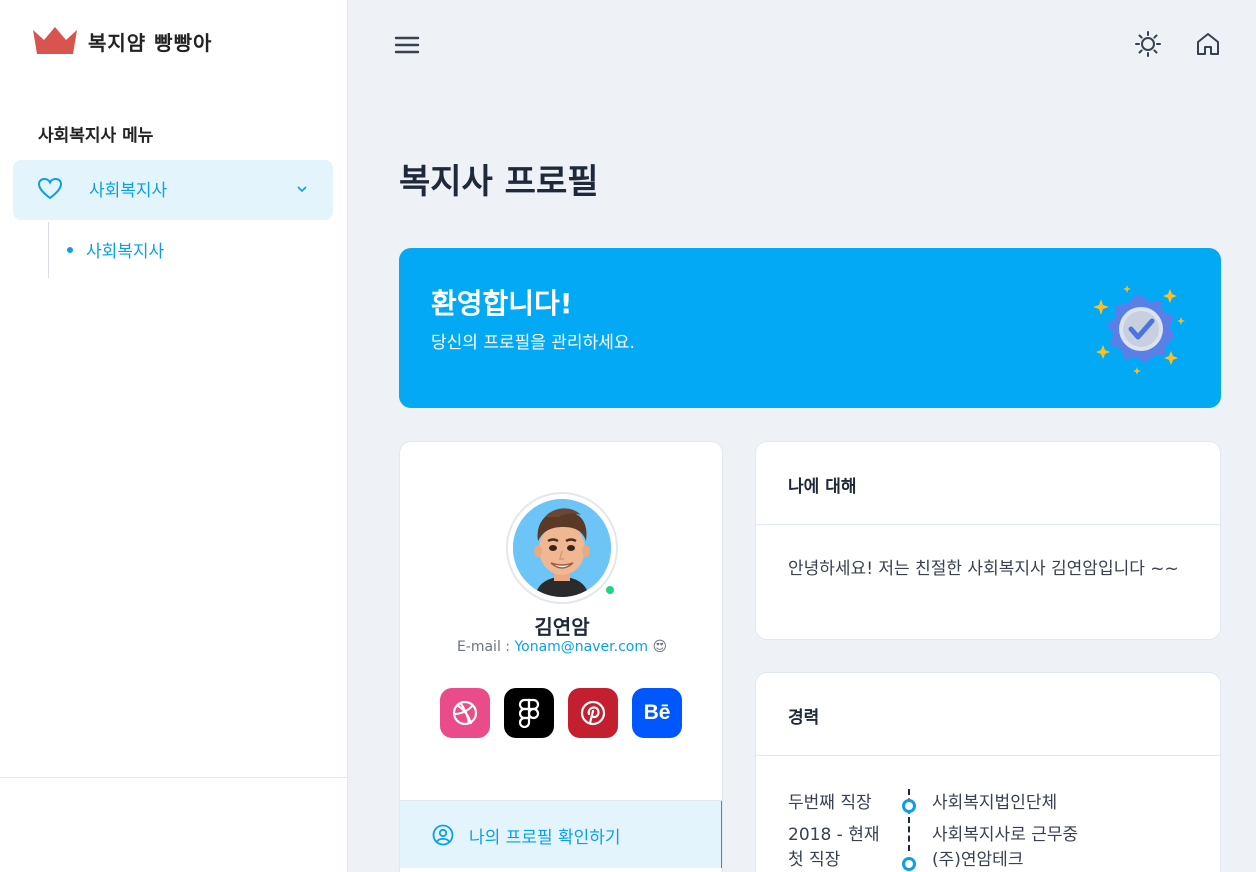  I want to click on verified-badge-icon, so click(1139, 330).